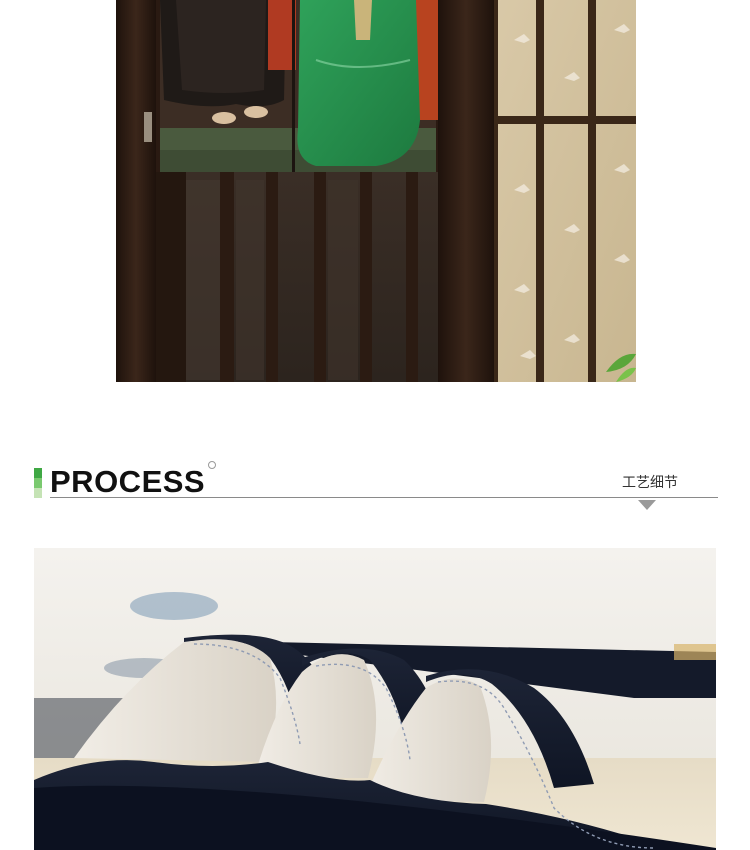 Image resolution: width=750 pixels, height=850 pixels. Describe the element at coordinates (384, 497) in the screenshot. I see `divider-line` at that location.